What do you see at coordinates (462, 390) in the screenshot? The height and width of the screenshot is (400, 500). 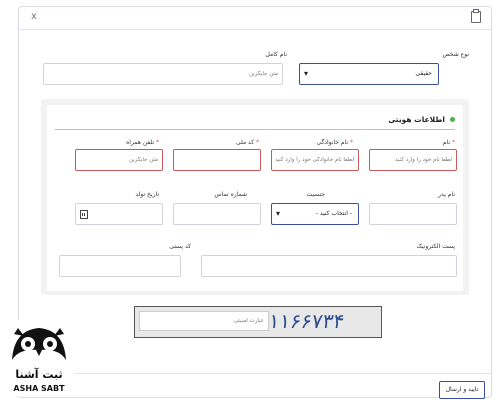 I see `submit-button: تایید و ارسال` at bounding box center [462, 390].